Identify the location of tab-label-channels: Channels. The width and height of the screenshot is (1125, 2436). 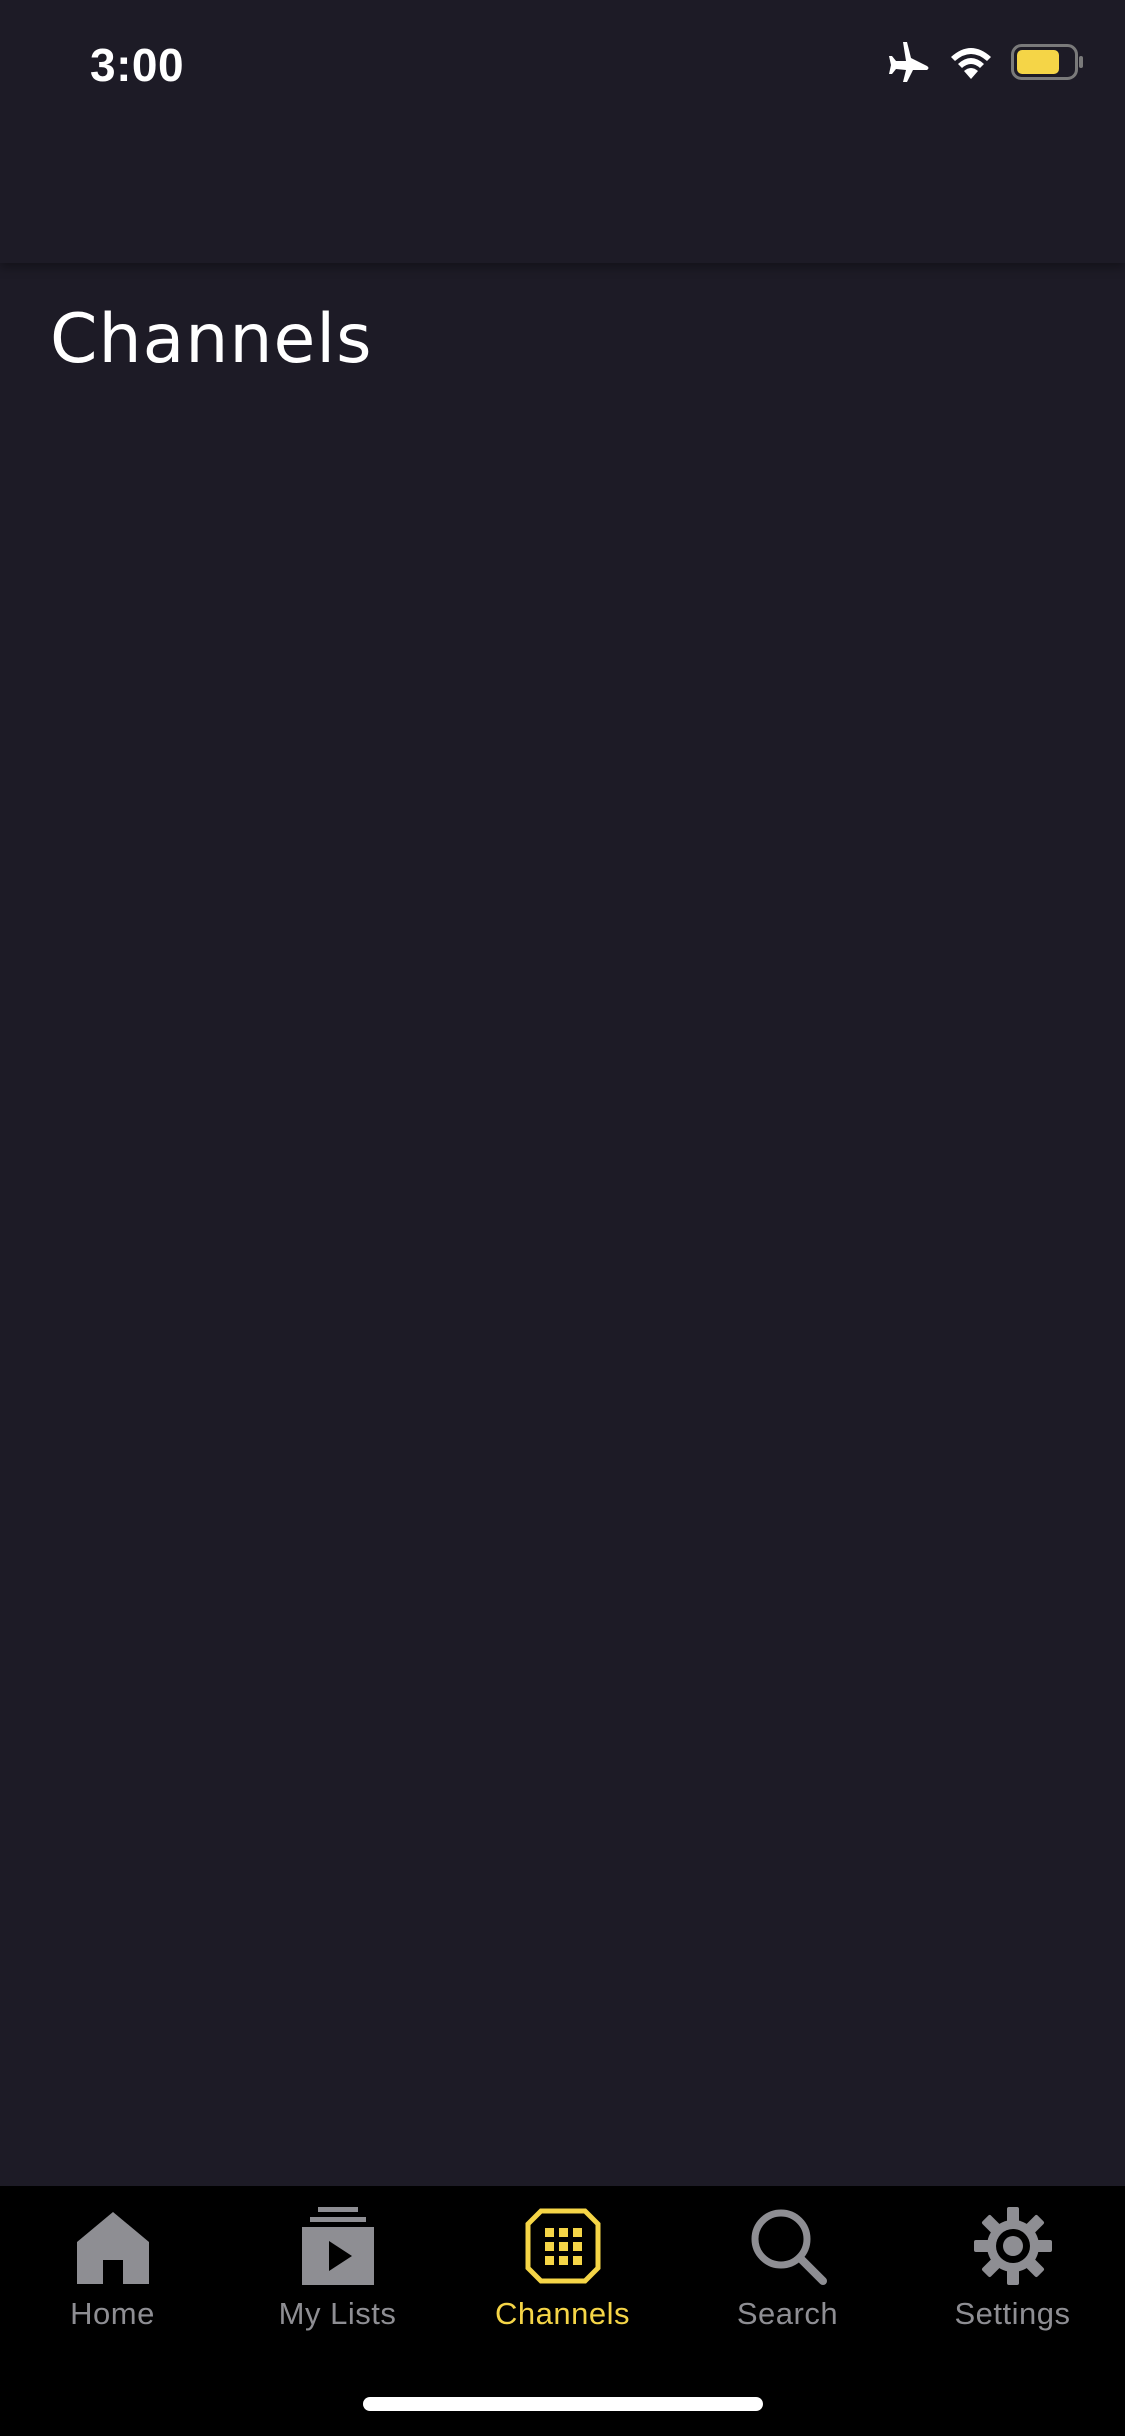
(562, 2313).